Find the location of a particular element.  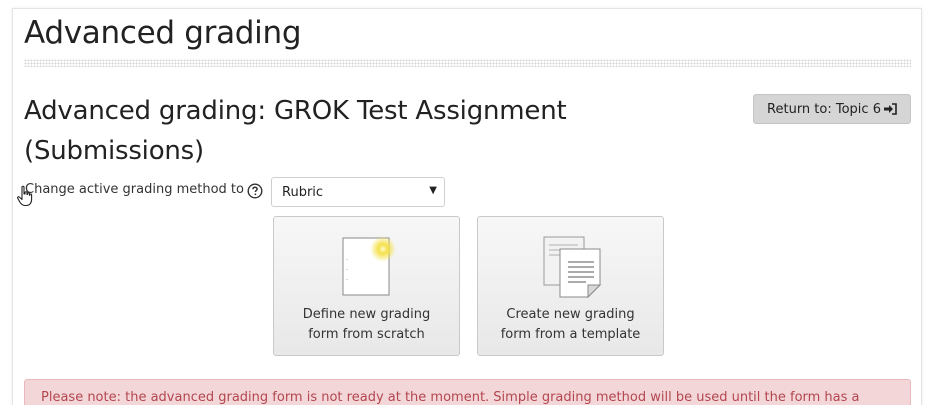

return-to-topic-button: Return to: Topic 6 is located at coordinates (832, 109).